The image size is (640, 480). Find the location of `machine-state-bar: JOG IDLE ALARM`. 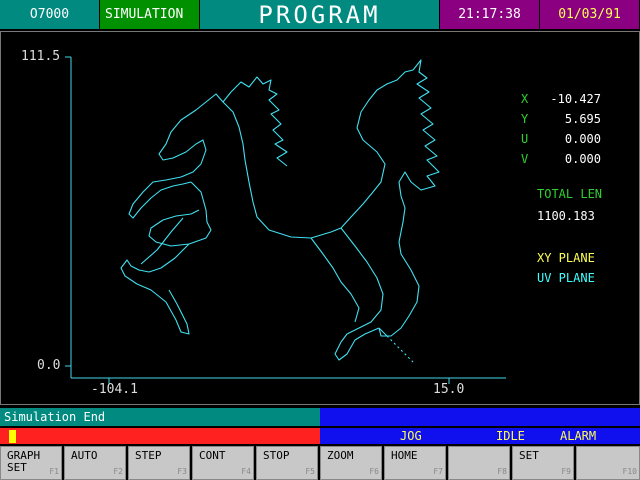

machine-state-bar: JOG IDLE ALARM is located at coordinates (480, 436).